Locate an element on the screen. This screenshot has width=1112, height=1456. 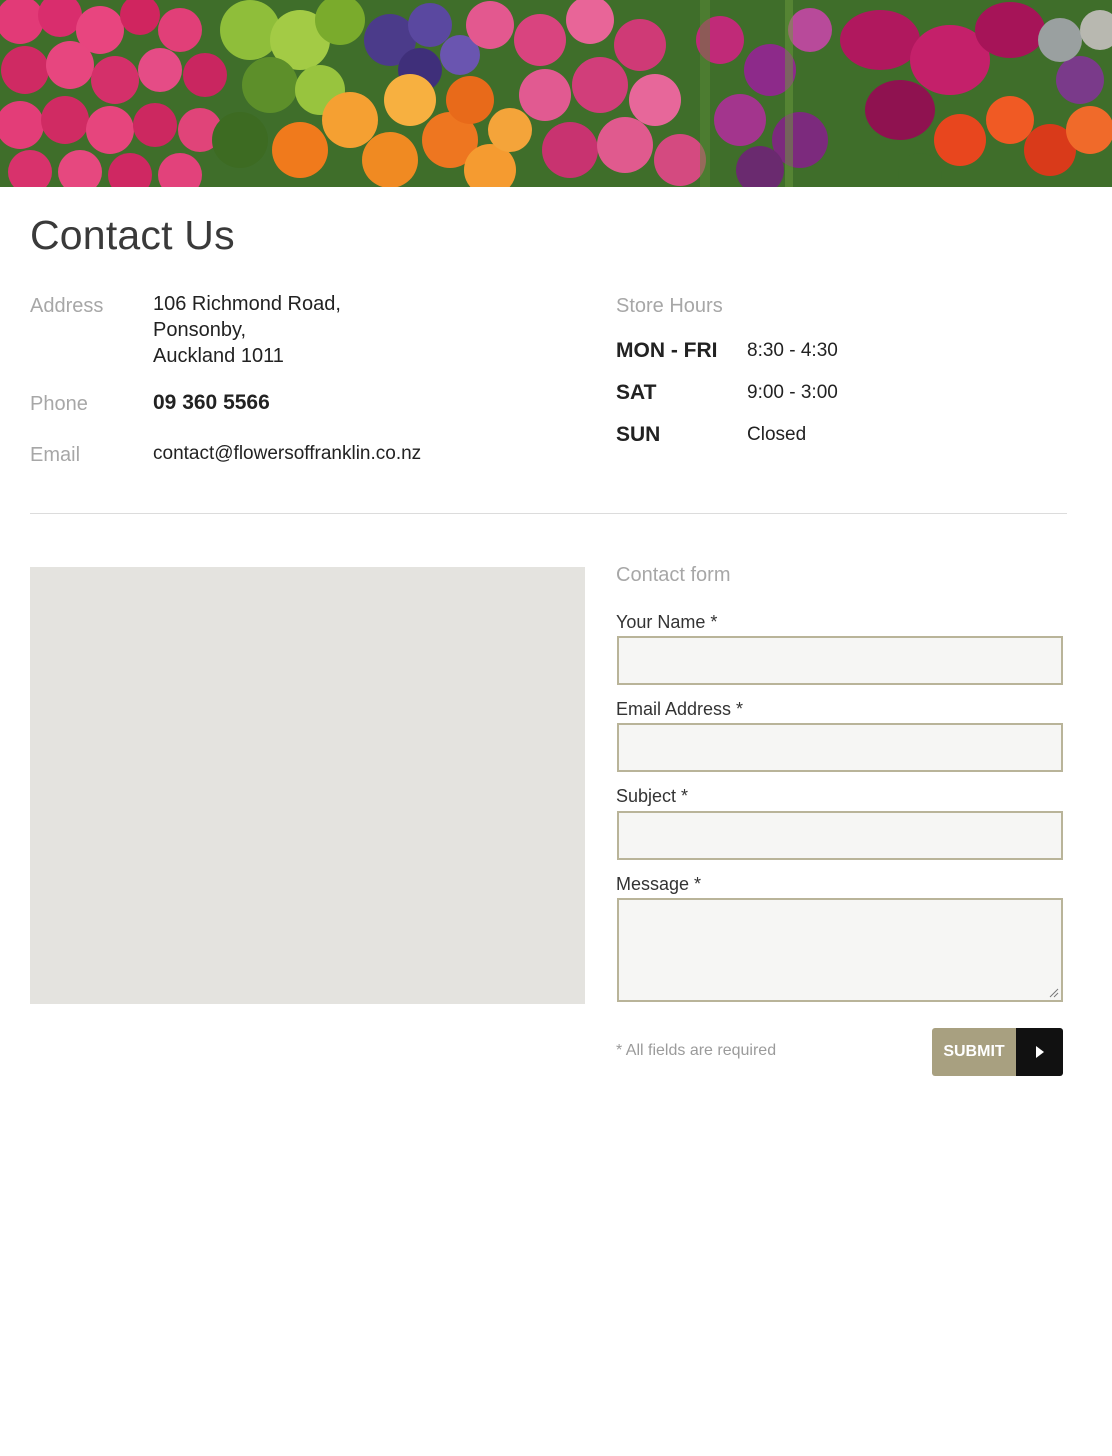
submit-button: SUBMIT is located at coordinates (997, 1052).